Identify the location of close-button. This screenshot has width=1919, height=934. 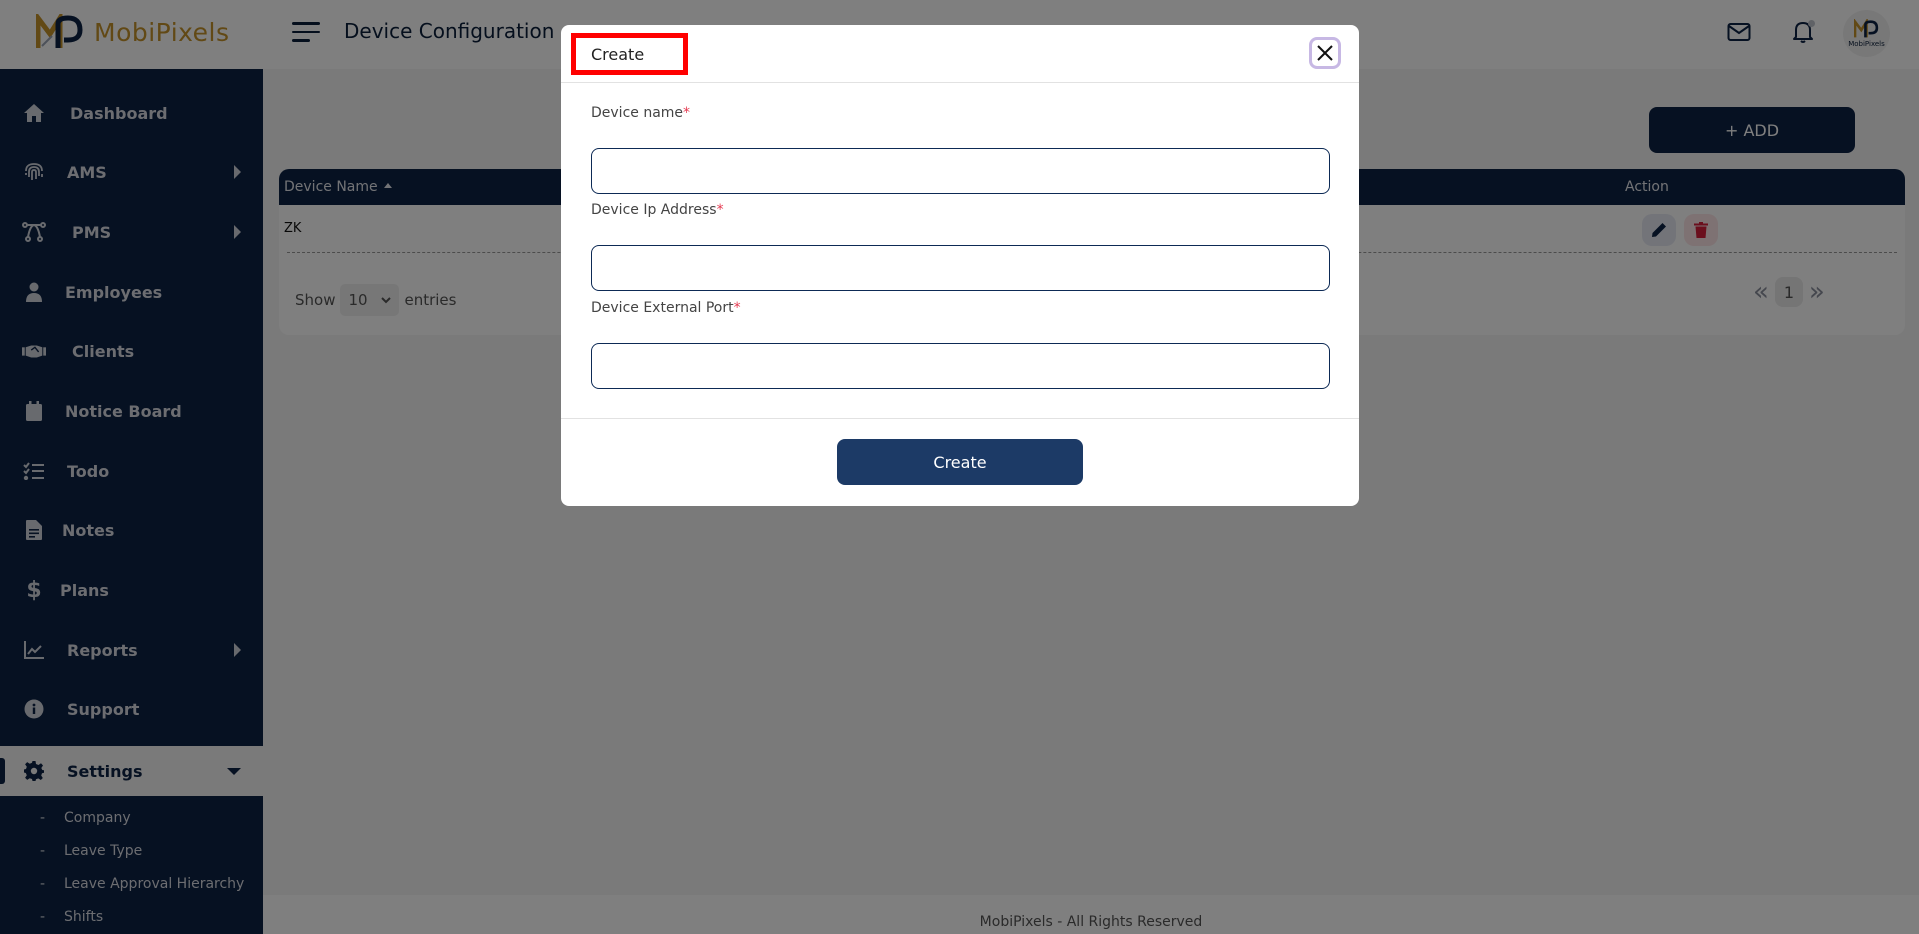
(1325, 53).